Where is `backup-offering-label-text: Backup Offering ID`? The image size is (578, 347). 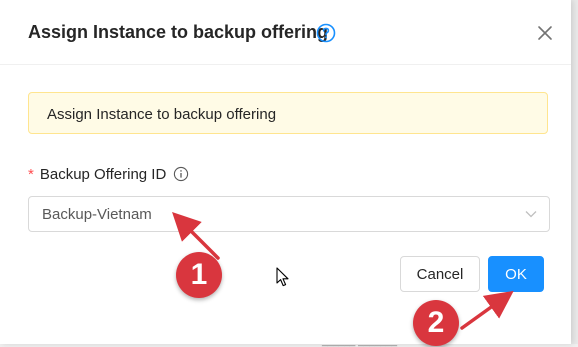
backup-offering-label-text: Backup Offering ID is located at coordinates (103, 174).